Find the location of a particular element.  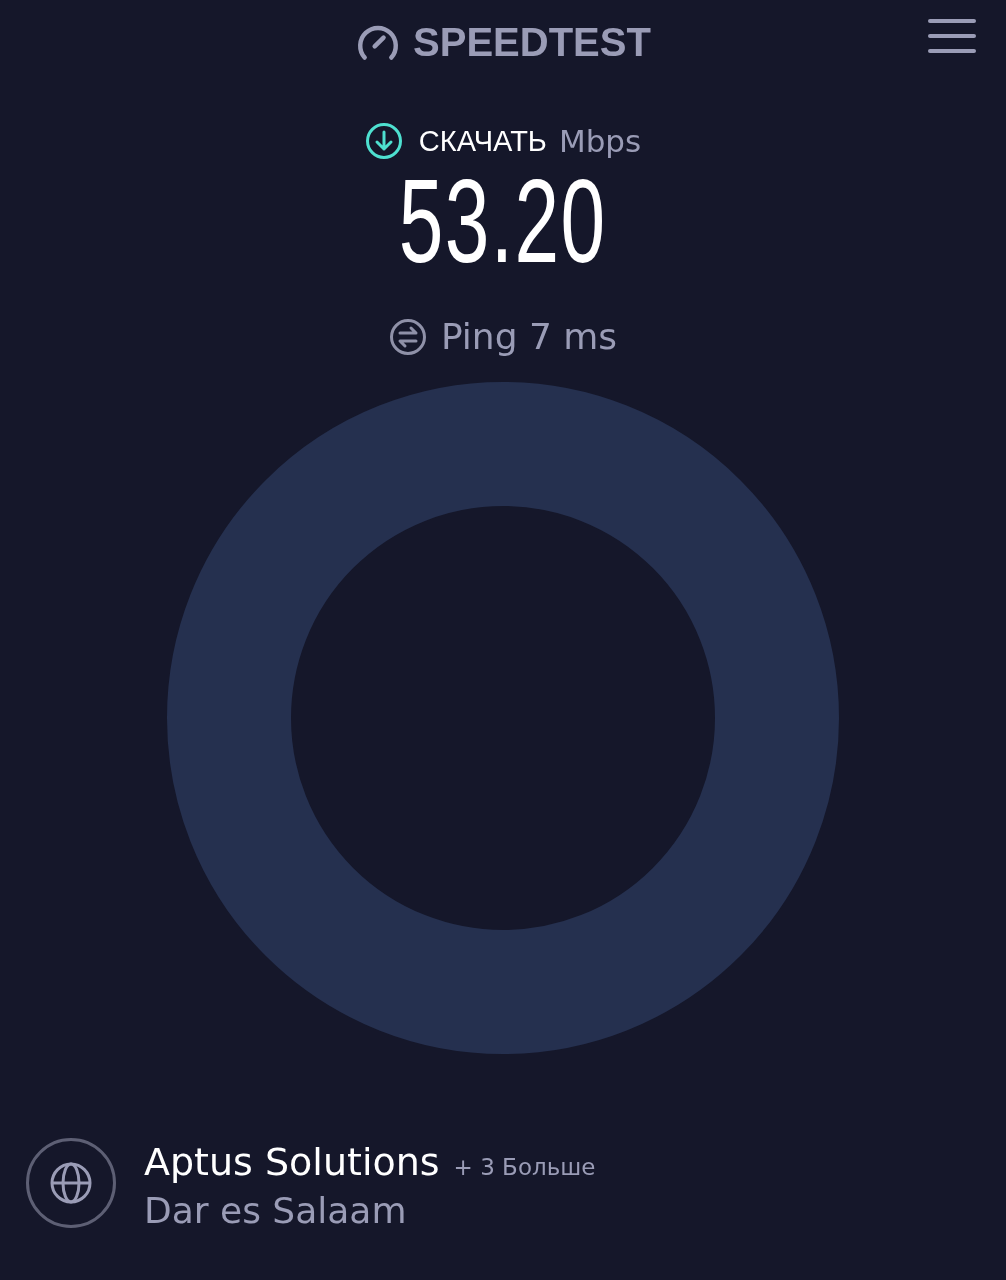

server-location: Dar es Salaam is located at coordinates (276, 1210).